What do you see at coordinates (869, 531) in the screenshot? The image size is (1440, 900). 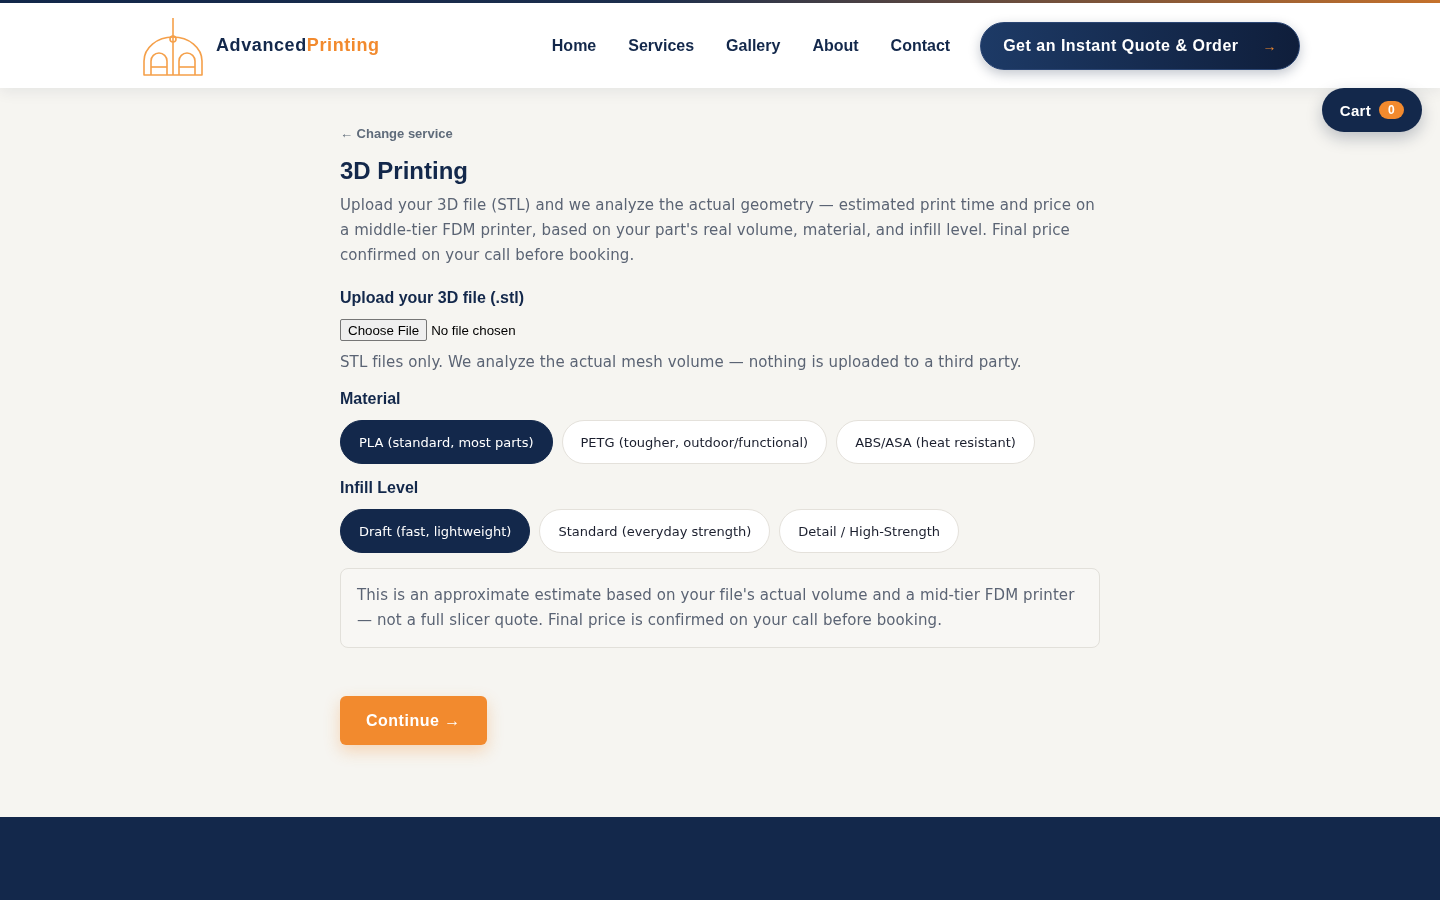 I see `option-button: Detail / High-Strength` at bounding box center [869, 531].